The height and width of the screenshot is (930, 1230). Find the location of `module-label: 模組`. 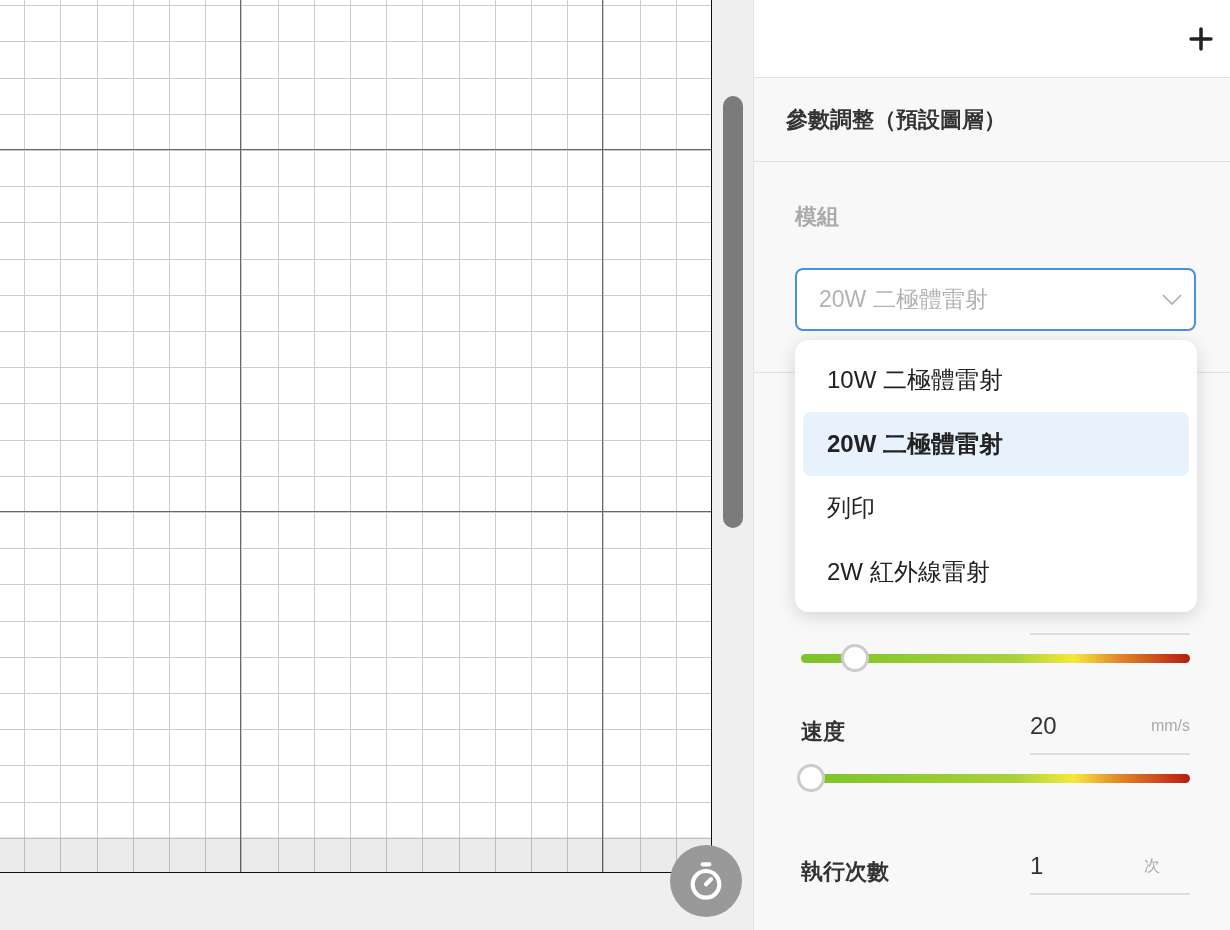

module-label: 模組 is located at coordinates (817, 217).